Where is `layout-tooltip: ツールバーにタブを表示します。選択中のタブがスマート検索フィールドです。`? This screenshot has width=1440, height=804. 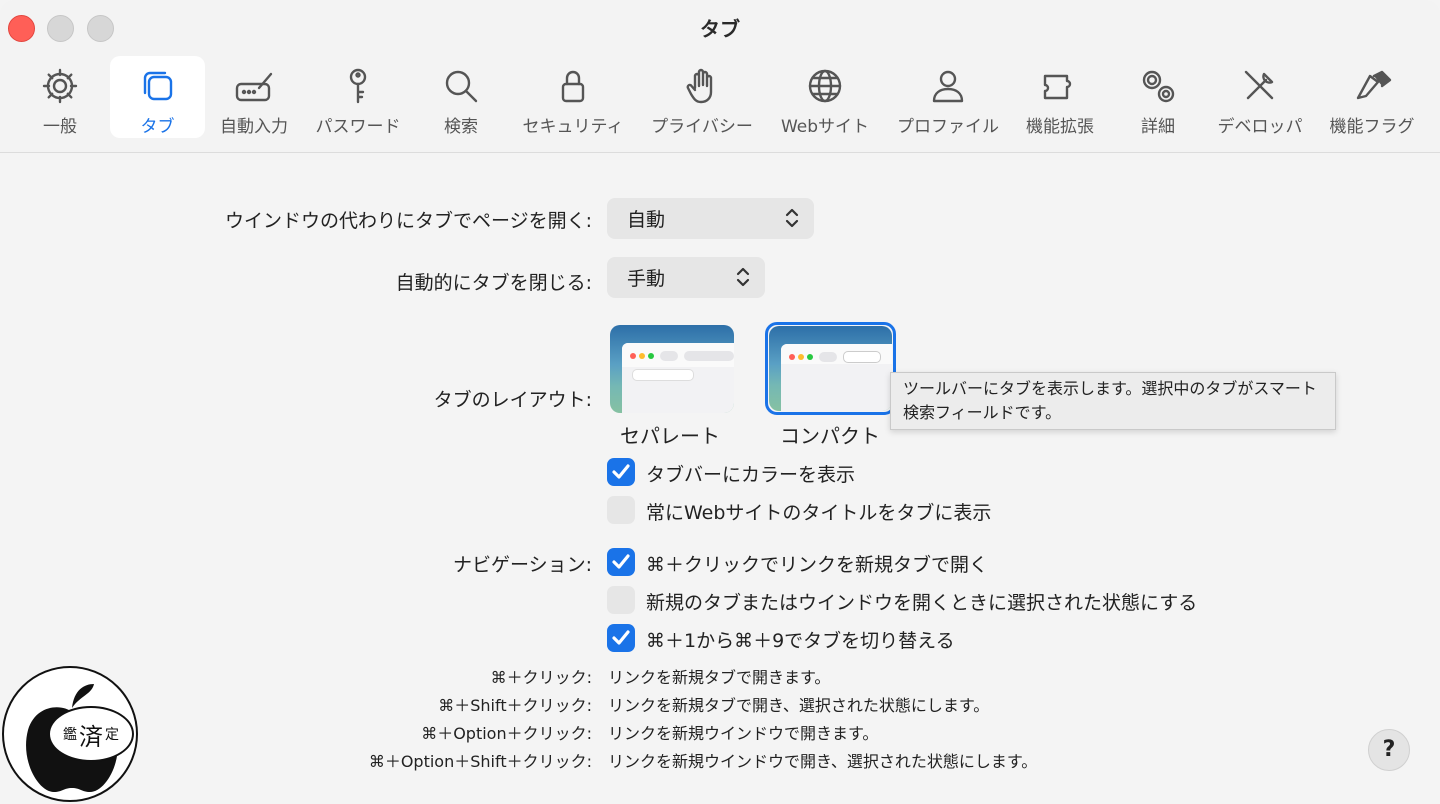
layout-tooltip: ツールバーにタブを表示します。選択中のタブがスマート検索フィールドです。 is located at coordinates (1113, 401).